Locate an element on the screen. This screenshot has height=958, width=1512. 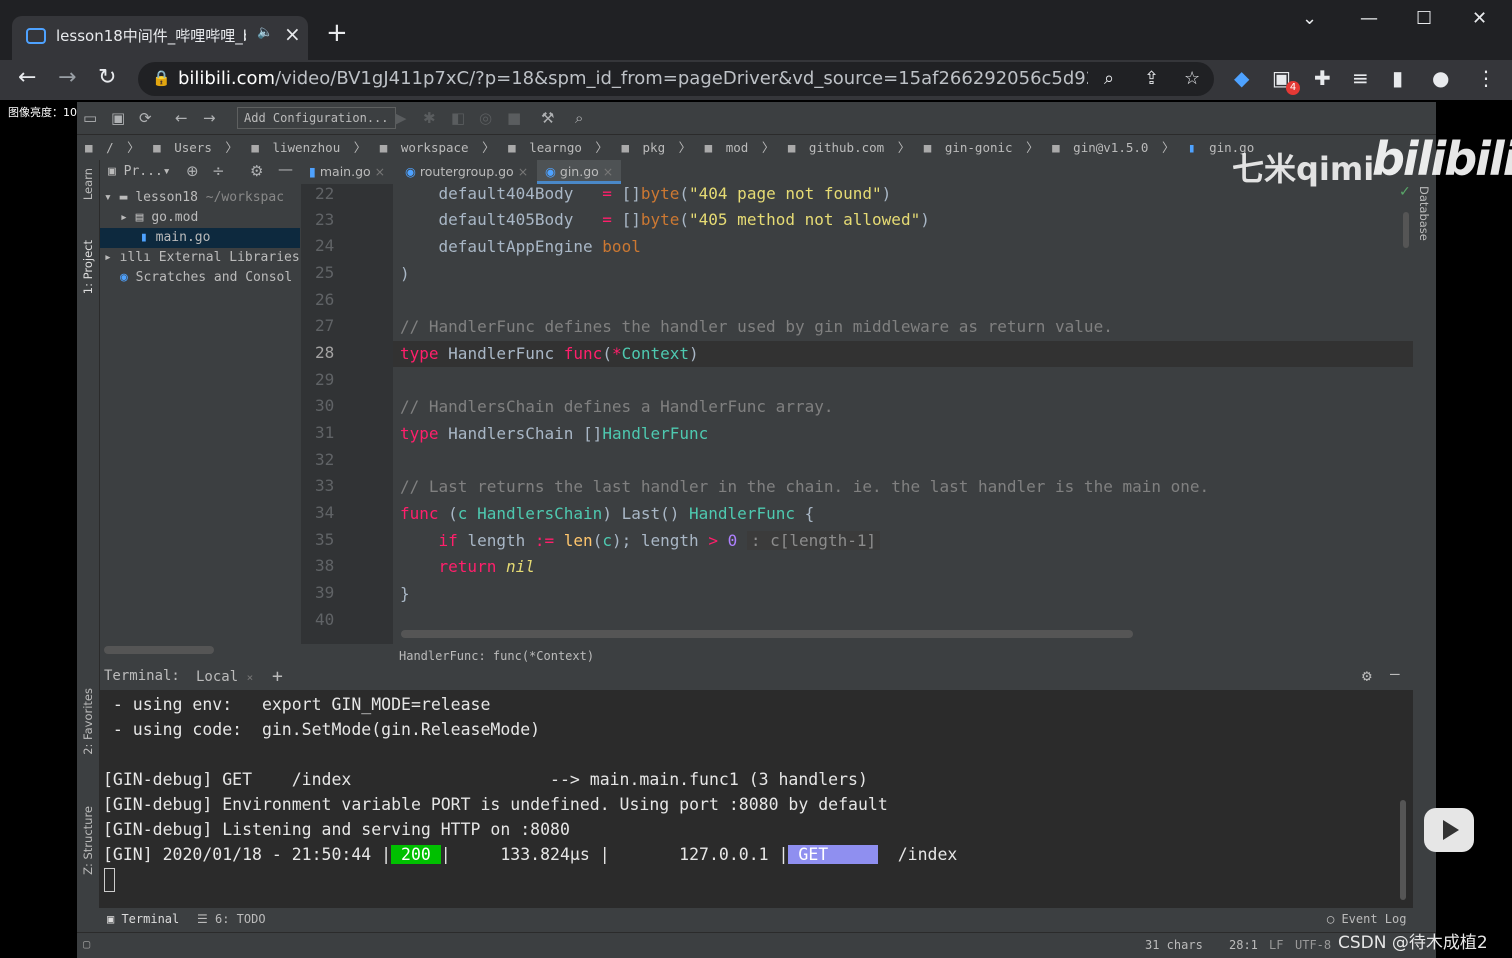
editor-vscrollbar is located at coordinates (1406, 230).